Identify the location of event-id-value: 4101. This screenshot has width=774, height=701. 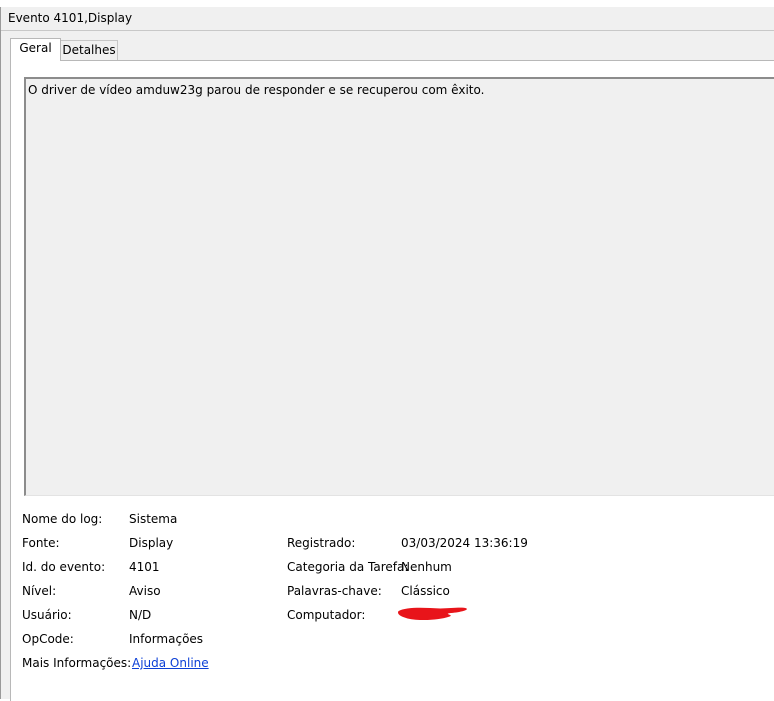
(144, 567).